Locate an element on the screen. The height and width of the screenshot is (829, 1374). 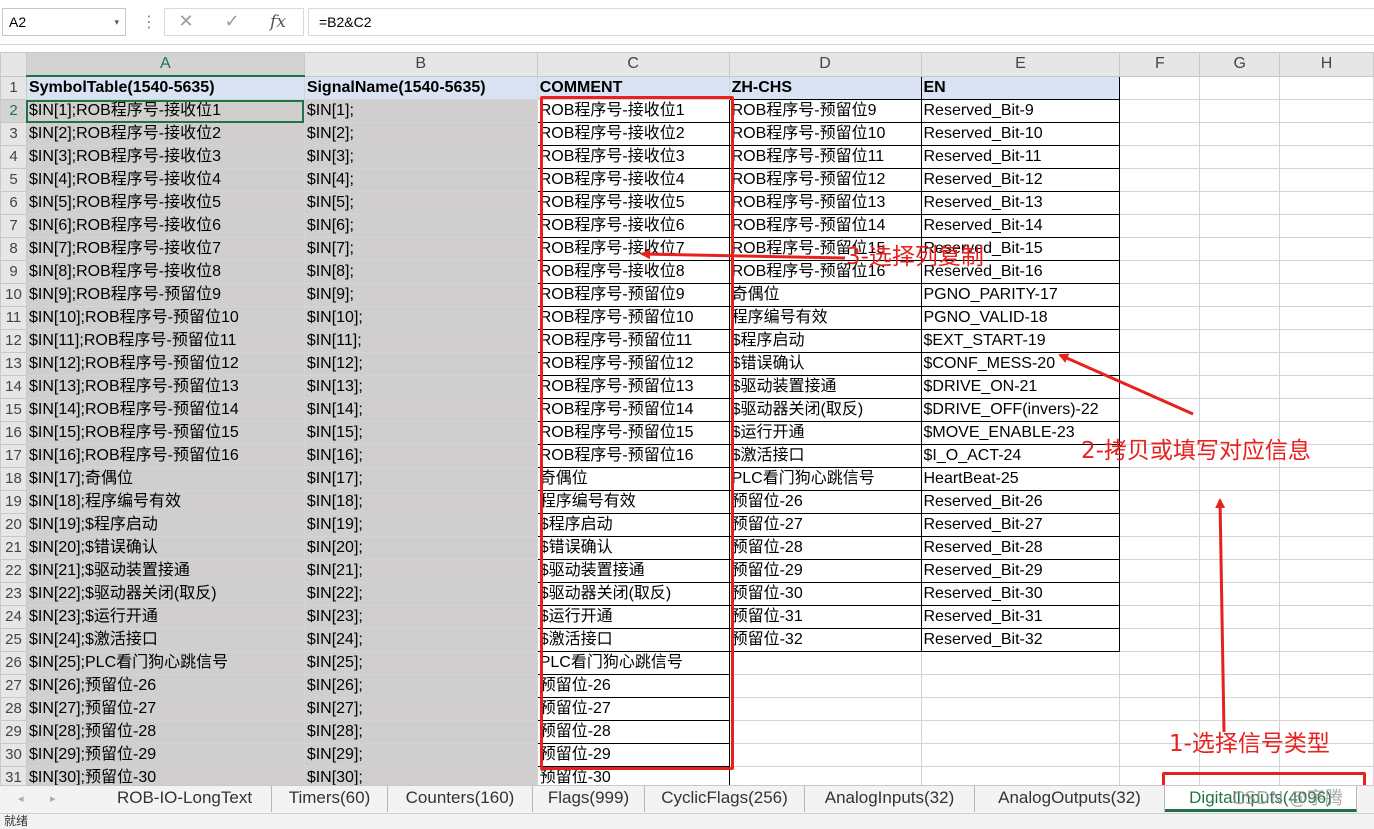
sheet-tab: CyclicFlags(256) is located at coordinates (725, 799).